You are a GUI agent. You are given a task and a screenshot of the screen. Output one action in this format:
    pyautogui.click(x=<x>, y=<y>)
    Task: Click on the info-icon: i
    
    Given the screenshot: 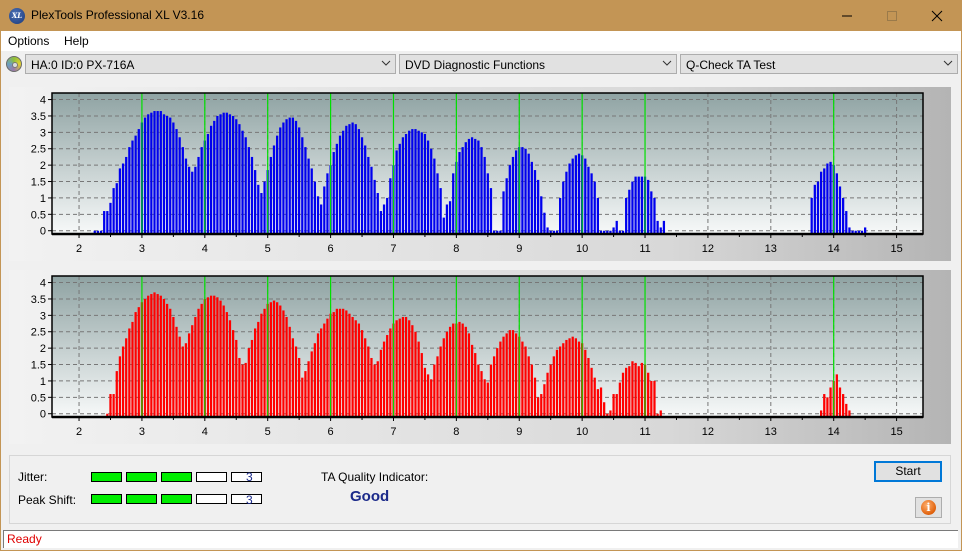 What is the action you would take?
    pyautogui.click(x=928, y=507)
    